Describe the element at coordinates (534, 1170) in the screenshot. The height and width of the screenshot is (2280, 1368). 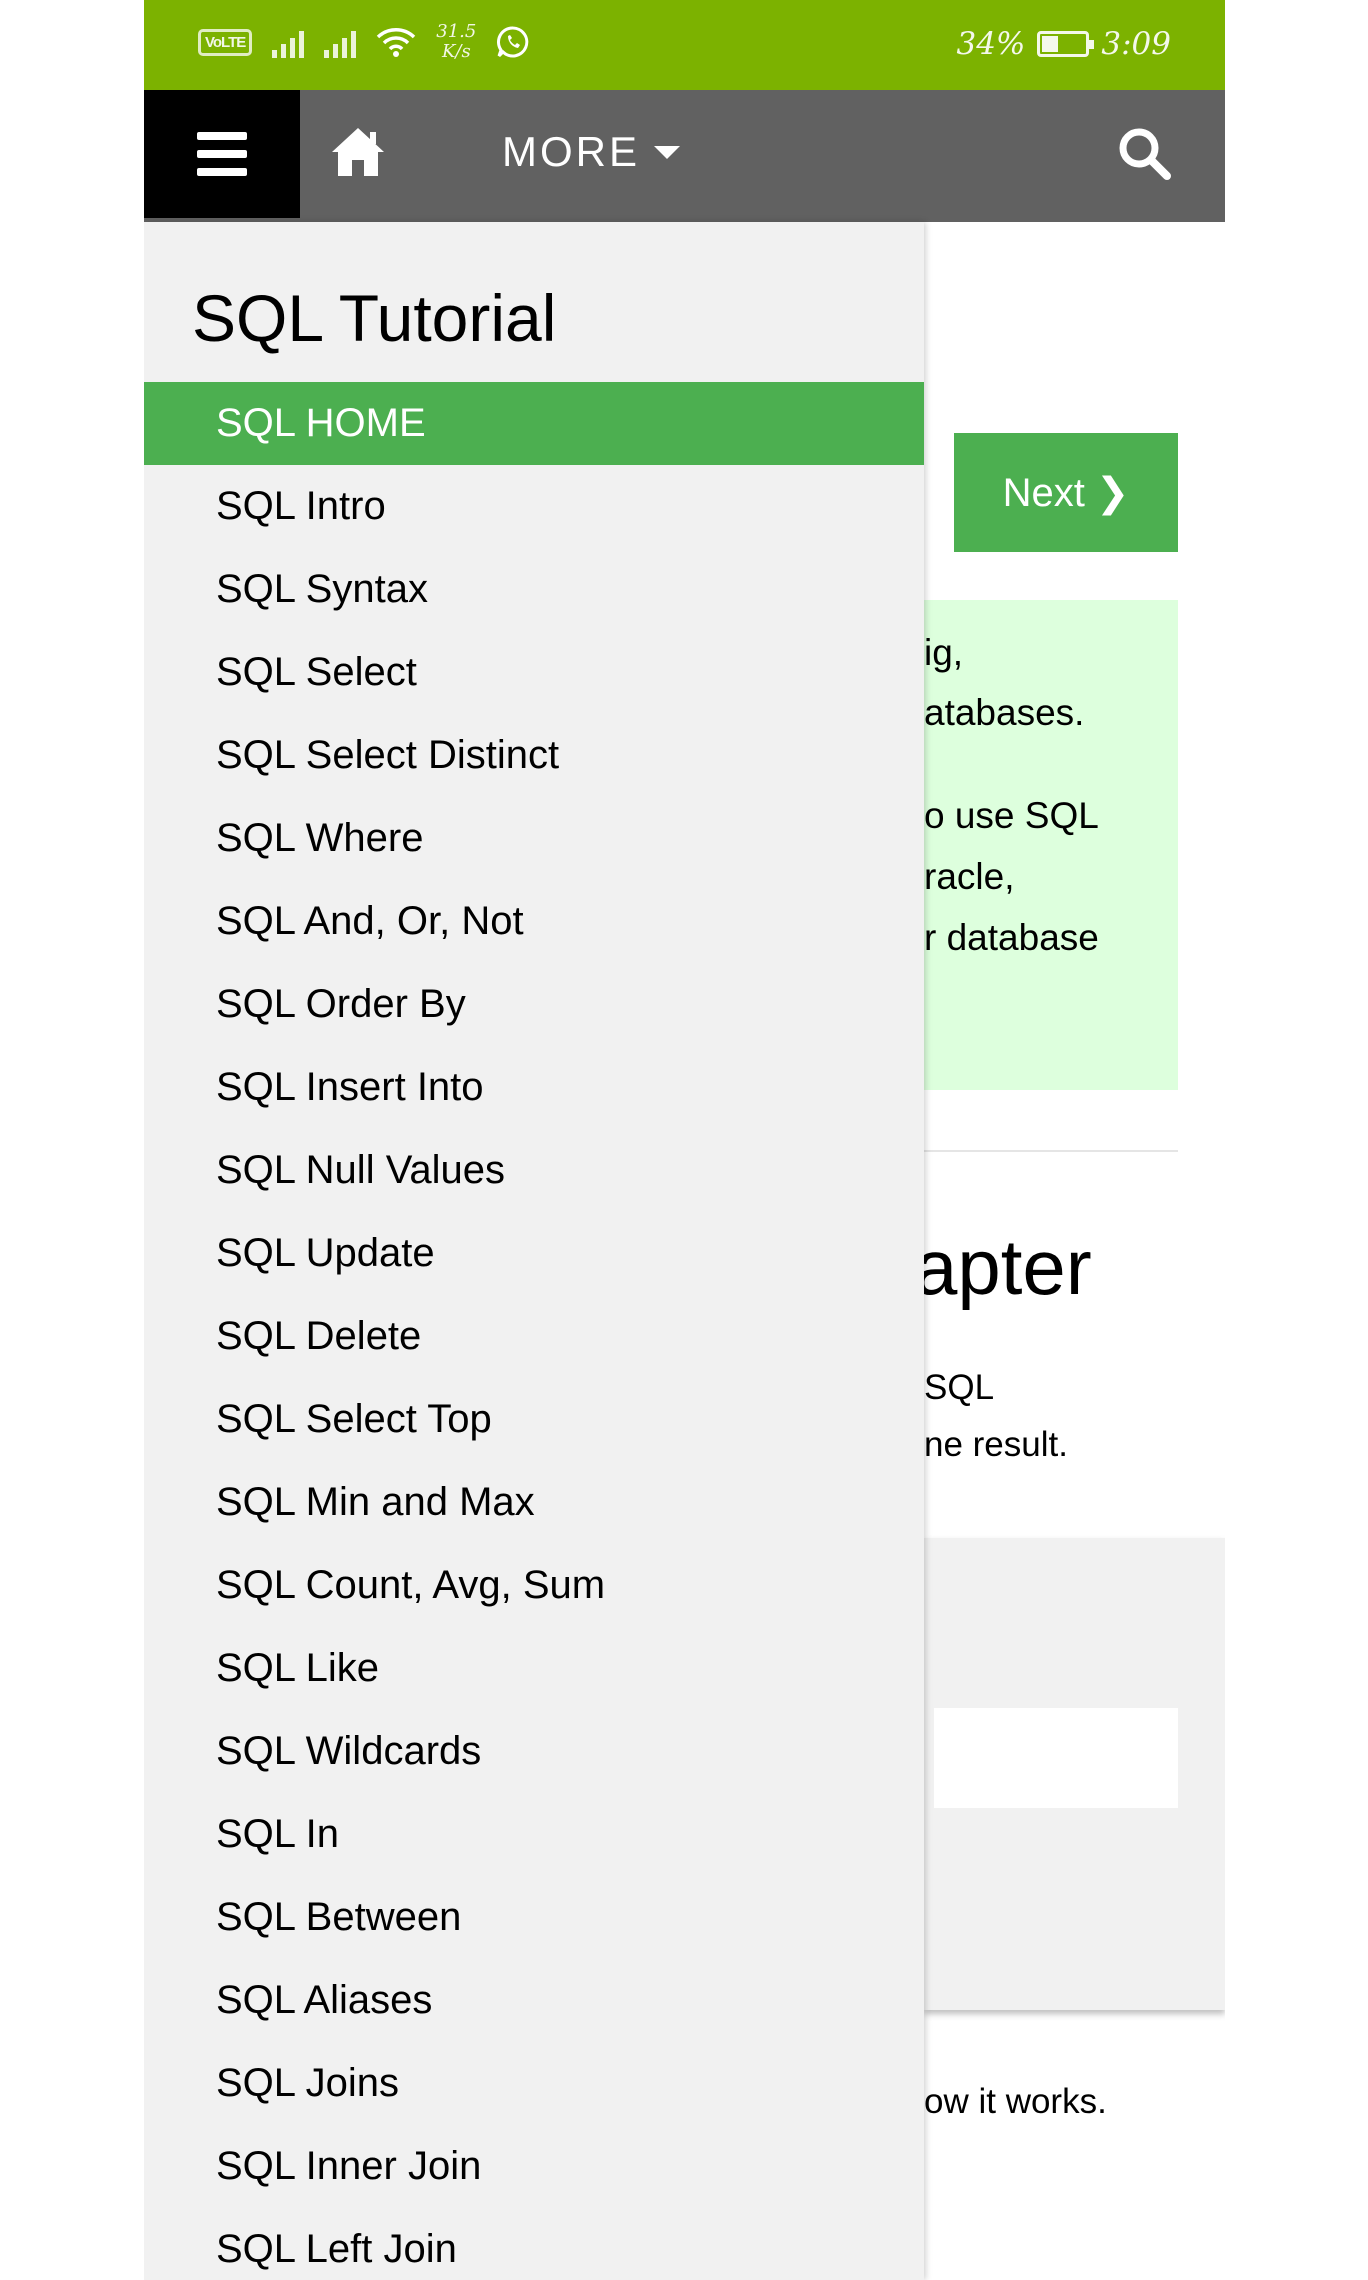
I see `sidebar-item-sql-null-values: SQL Null Values` at that location.